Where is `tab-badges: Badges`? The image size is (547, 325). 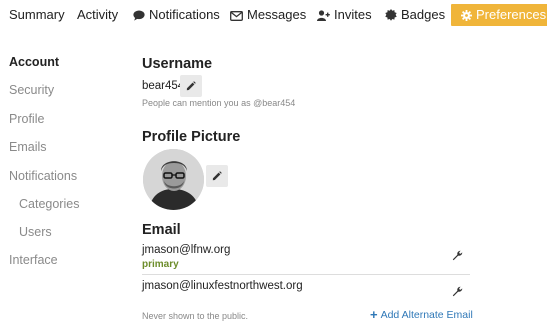 tab-badges: Badges is located at coordinates (415, 15).